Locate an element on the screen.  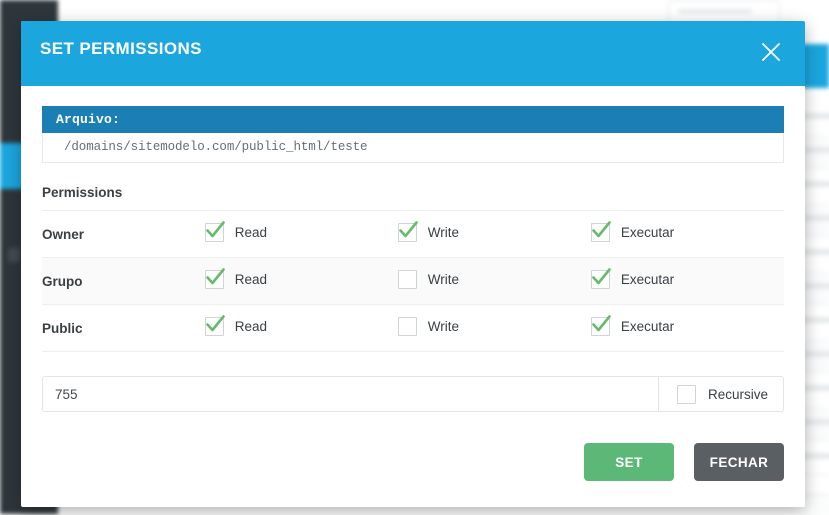
role-label: Public is located at coordinates (62, 328).